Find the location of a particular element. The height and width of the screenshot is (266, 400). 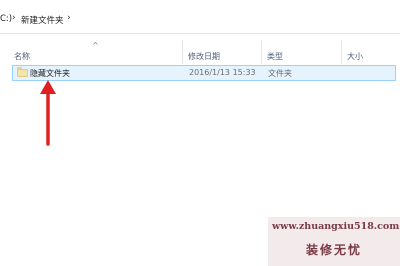

address-bar: C:) › 新建文件夹 › is located at coordinates (200, 17).